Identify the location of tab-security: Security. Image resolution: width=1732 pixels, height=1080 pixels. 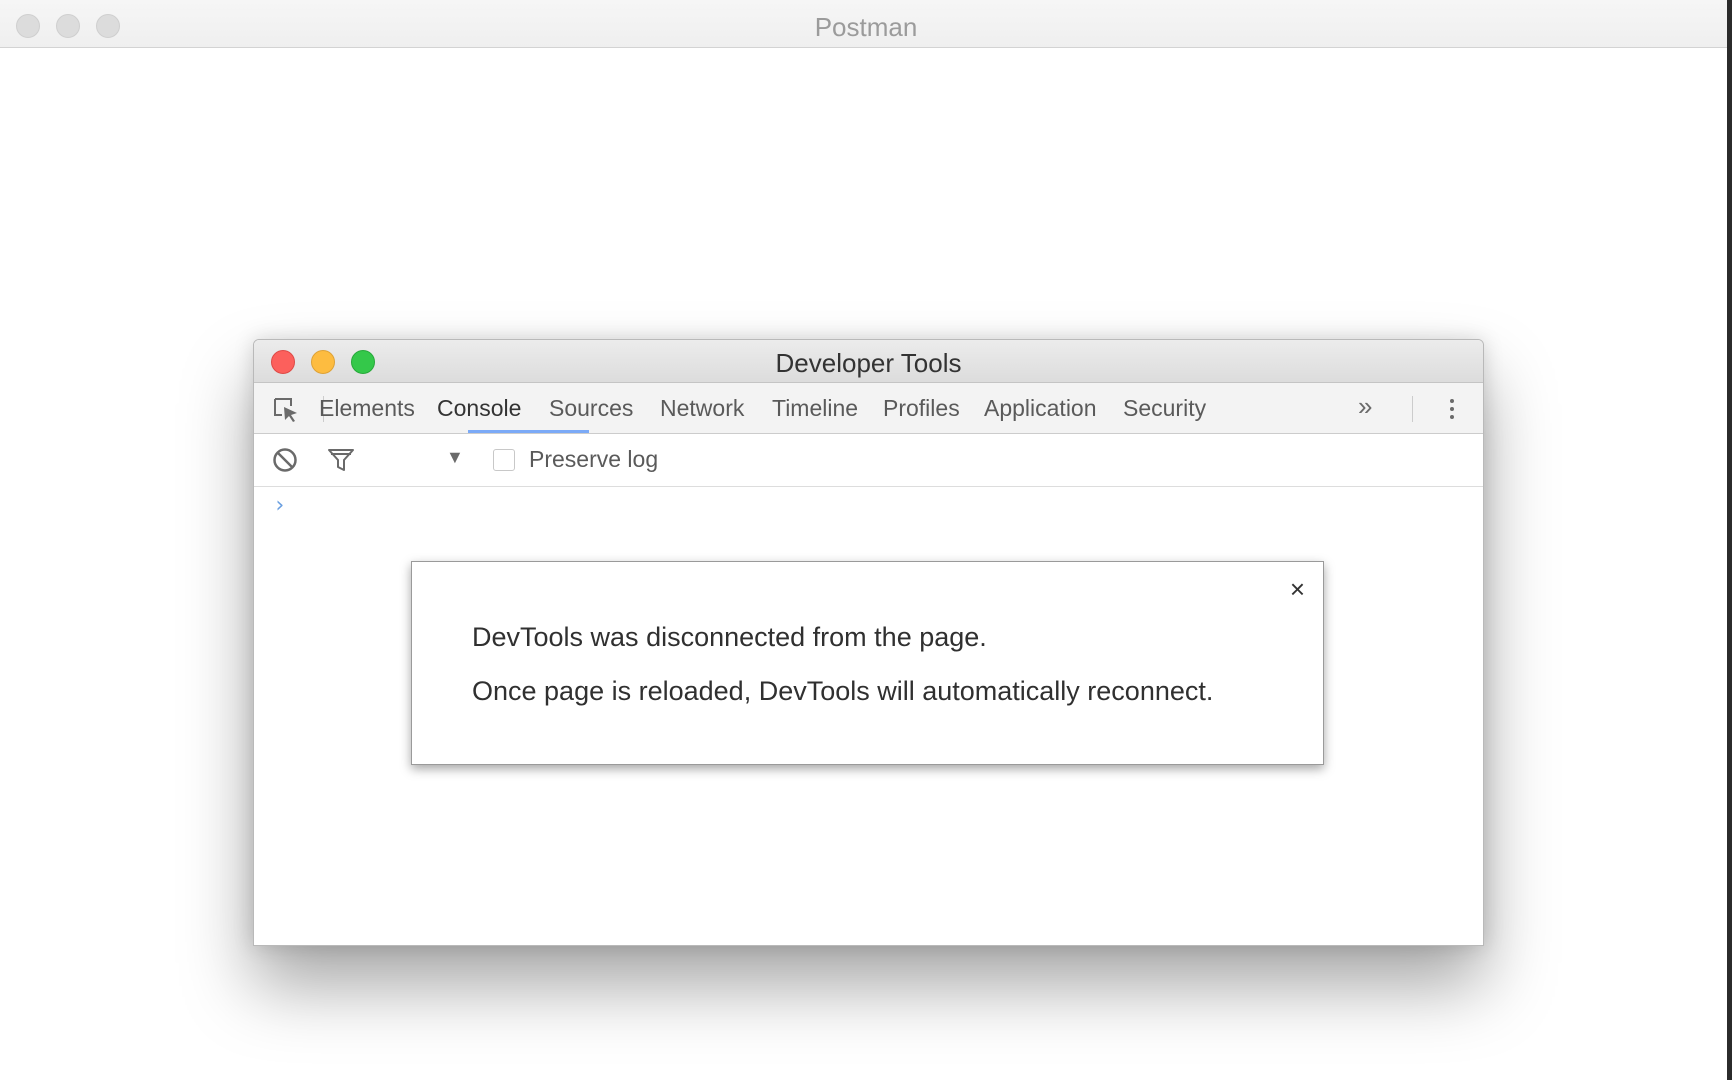
(1164, 408).